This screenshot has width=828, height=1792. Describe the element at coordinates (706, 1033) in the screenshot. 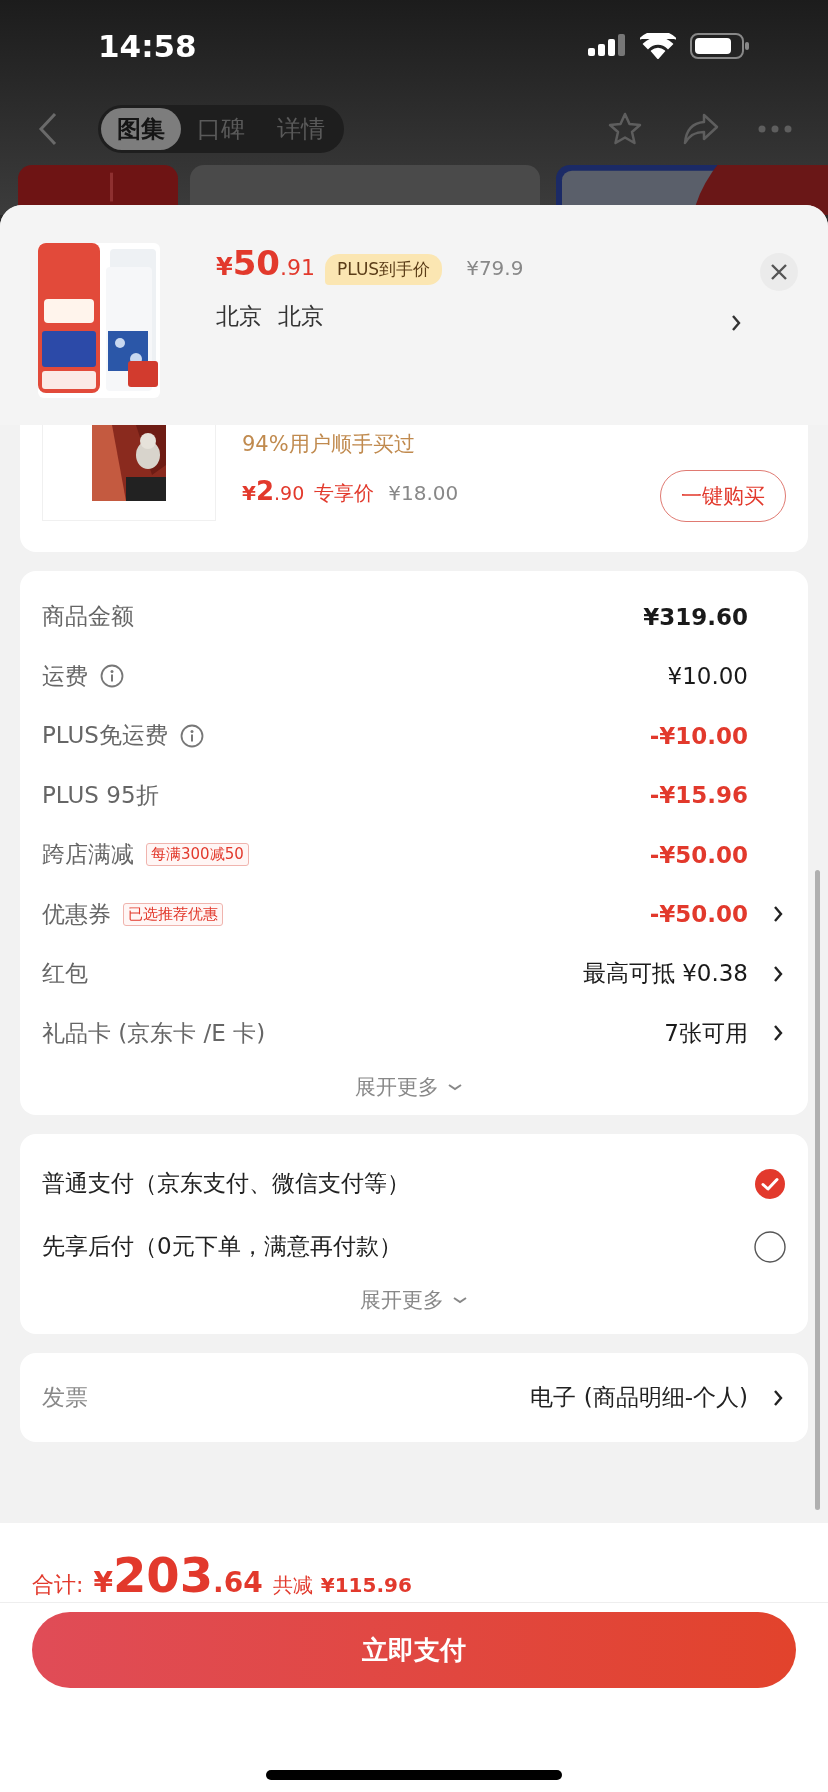

I see `fee-value: 7张可用` at that location.